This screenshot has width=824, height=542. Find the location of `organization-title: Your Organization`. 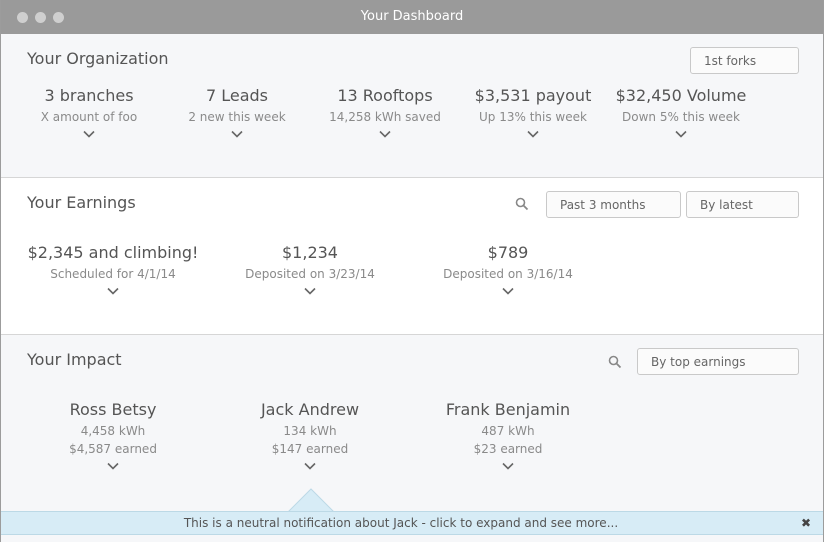

organization-title: Your Organization is located at coordinates (98, 58).